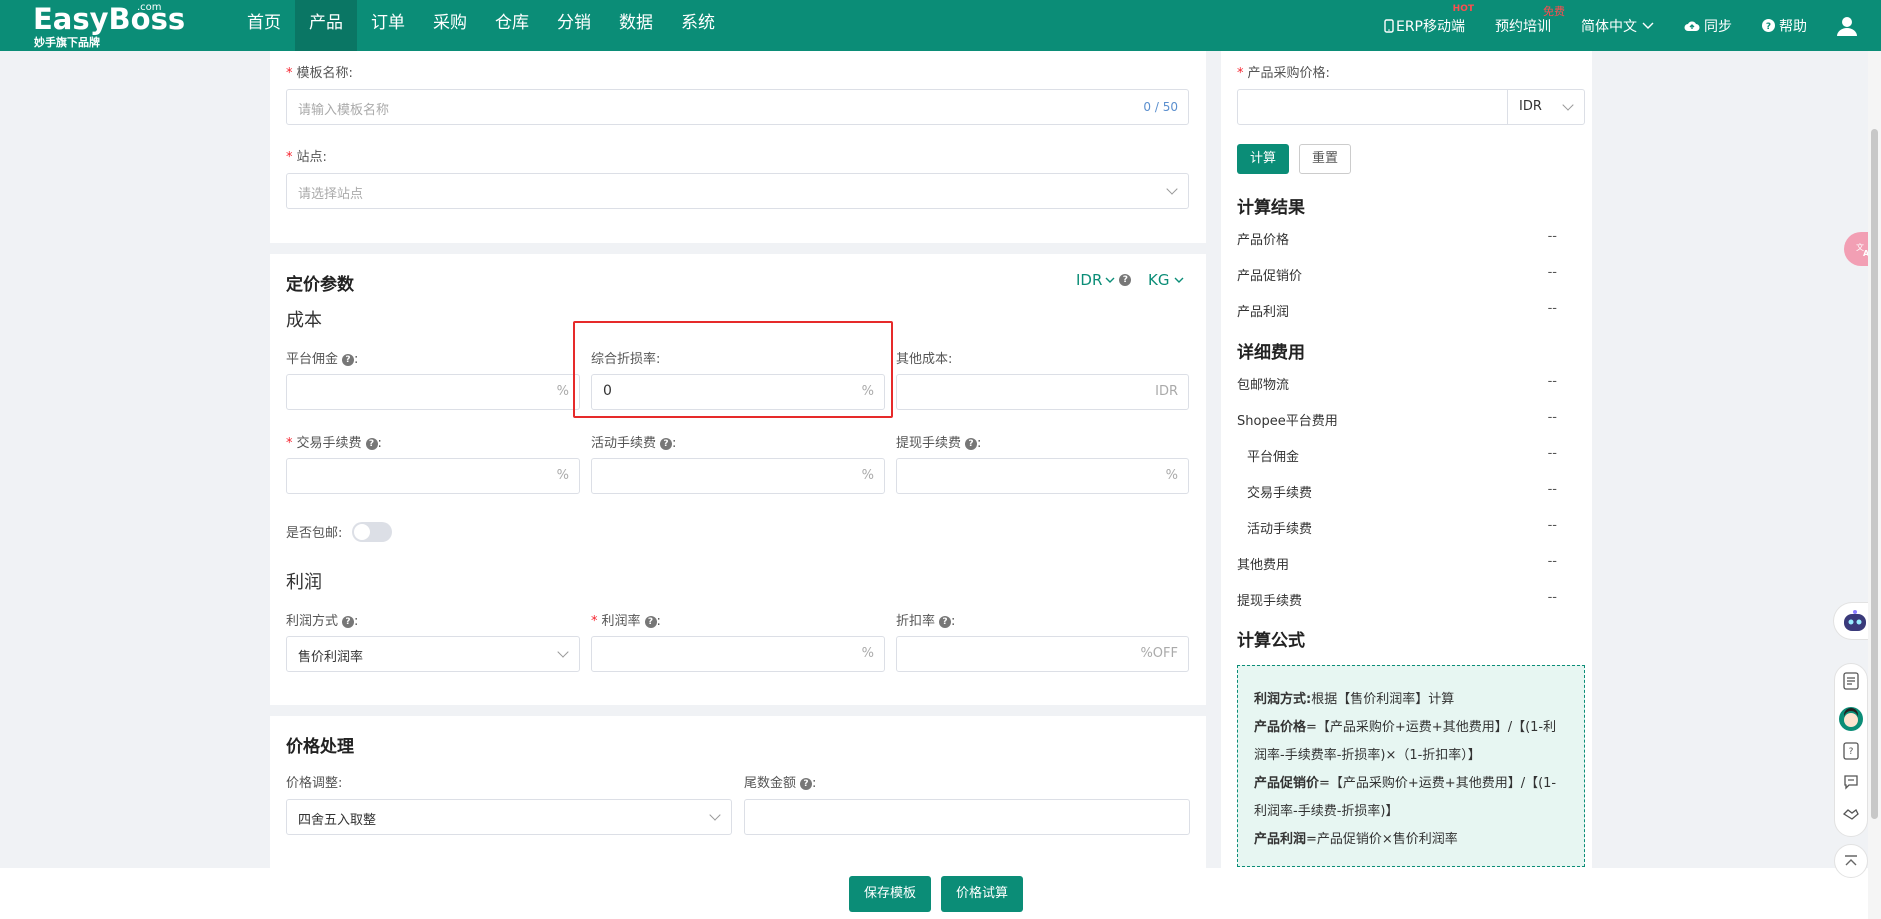  What do you see at coordinates (337, 820) in the screenshot?
I see `price-adjust-value: 四舍五入取整` at bounding box center [337, 820].